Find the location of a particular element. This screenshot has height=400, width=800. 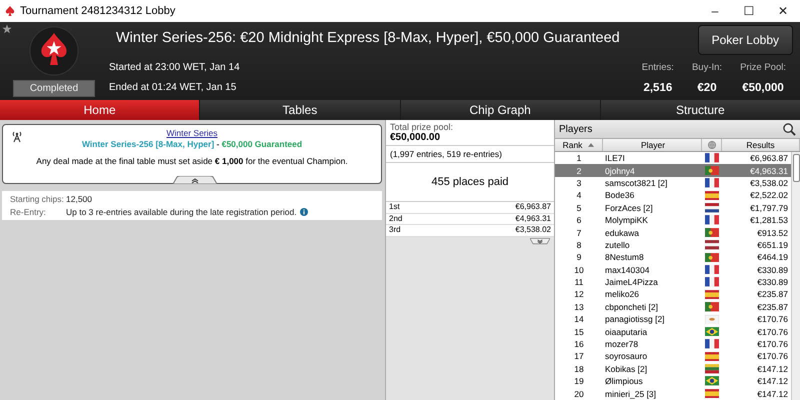

stat-value: €50,000 is located at coordinates (763, 88).